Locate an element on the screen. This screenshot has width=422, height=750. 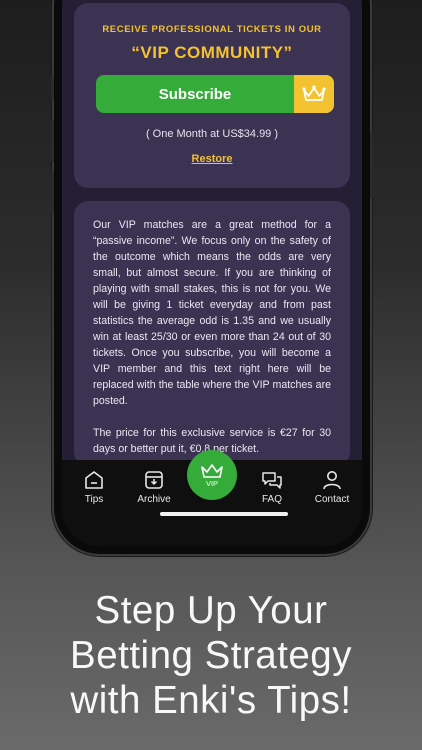
tab-contact: Contact is located at coordinates (332, 487).